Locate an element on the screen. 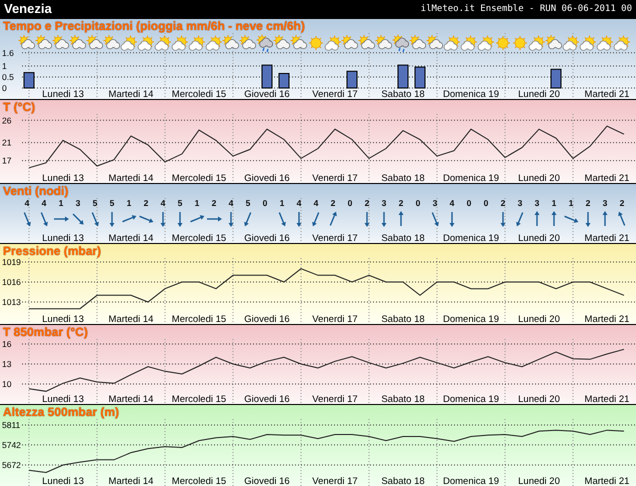 Image resolution: width=636 pixels, height=486 pixels. axis-label: 10 is located at coordinates (7, 384).